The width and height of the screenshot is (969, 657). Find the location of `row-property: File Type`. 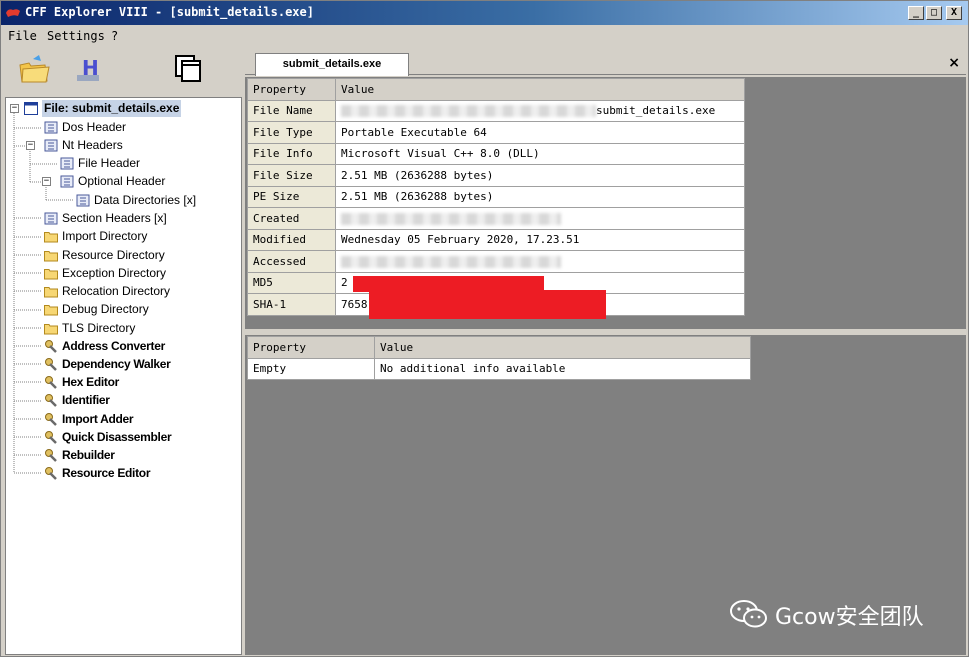

row-property: File Type is located at coordinates (291, 132).